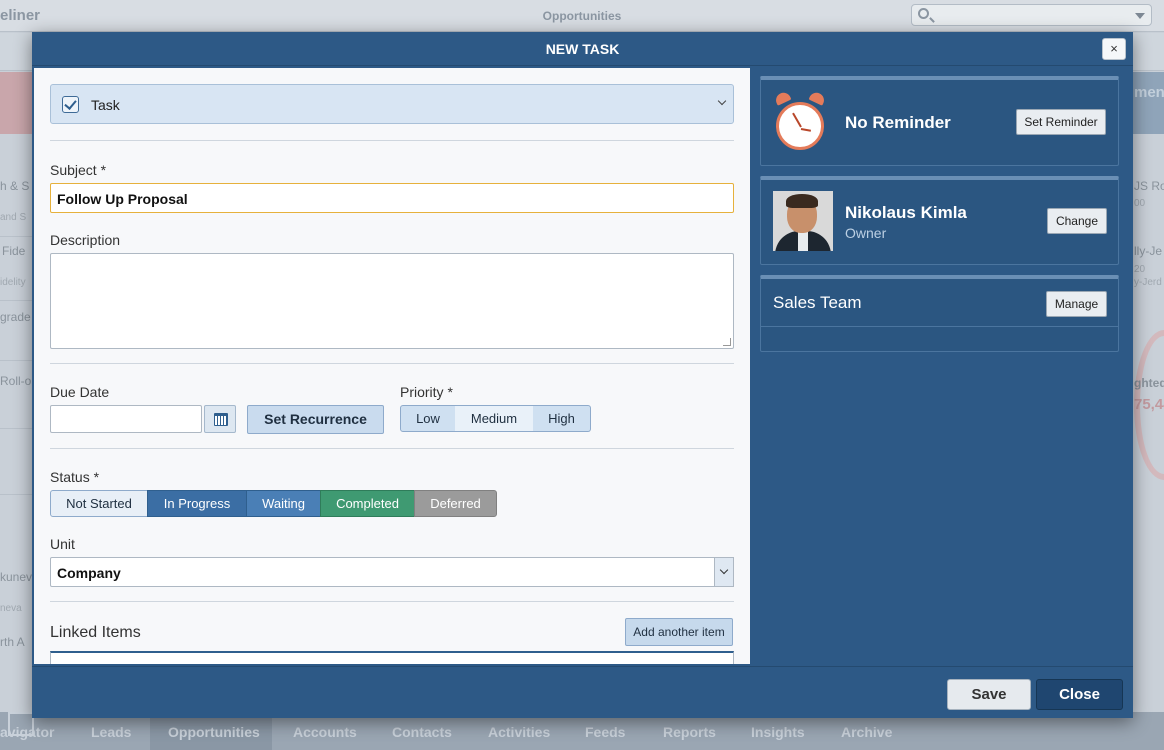 The width and height of the screenshot is (1164, 750). I want to click on unit-label: Unit, so click(62, 544).